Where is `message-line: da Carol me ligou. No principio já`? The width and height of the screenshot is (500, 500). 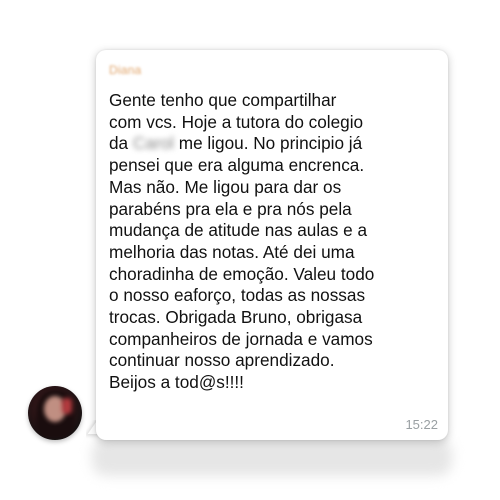
message-line: da Carol me ligou. No principio já is located at coordinates (236, 143).